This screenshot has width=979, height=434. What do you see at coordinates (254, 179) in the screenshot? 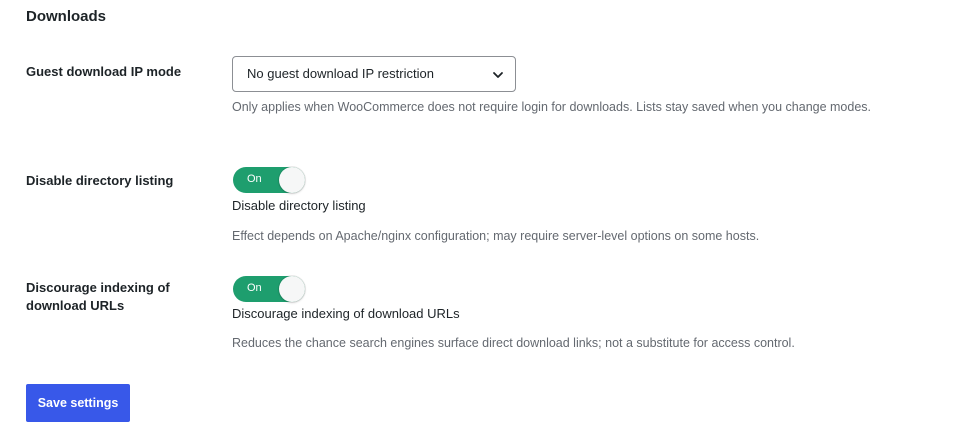
I see `disable-listing-toggle-state: On` at bounding box center [254, 179].